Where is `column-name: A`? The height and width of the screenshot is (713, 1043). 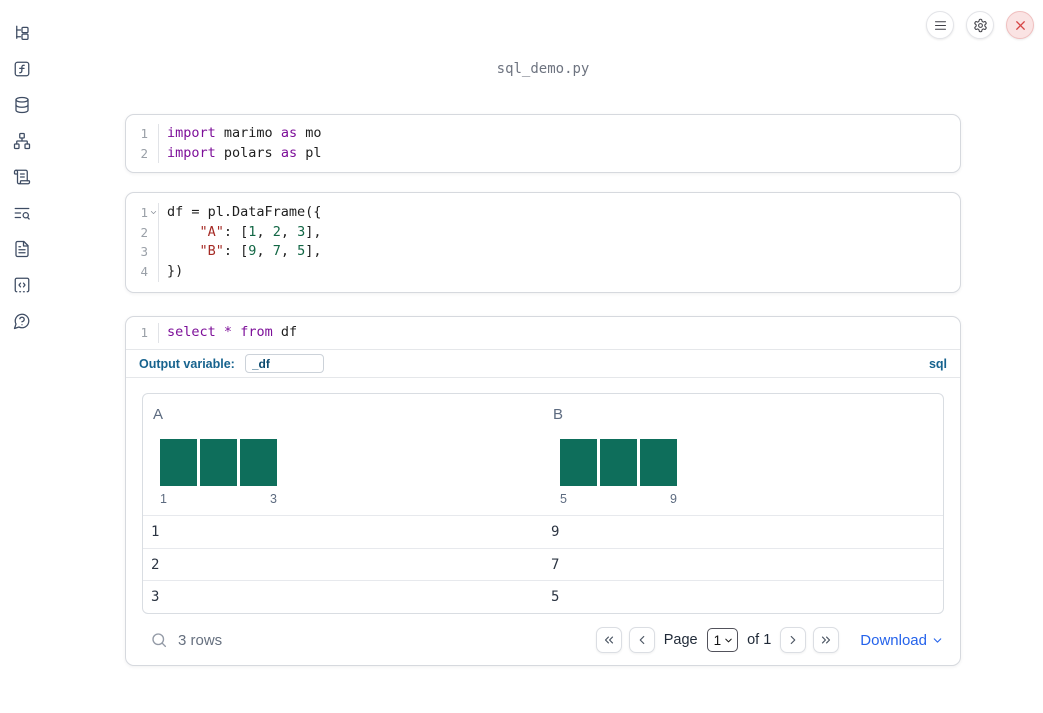 column-name: A is located at coordinates (348, 414).